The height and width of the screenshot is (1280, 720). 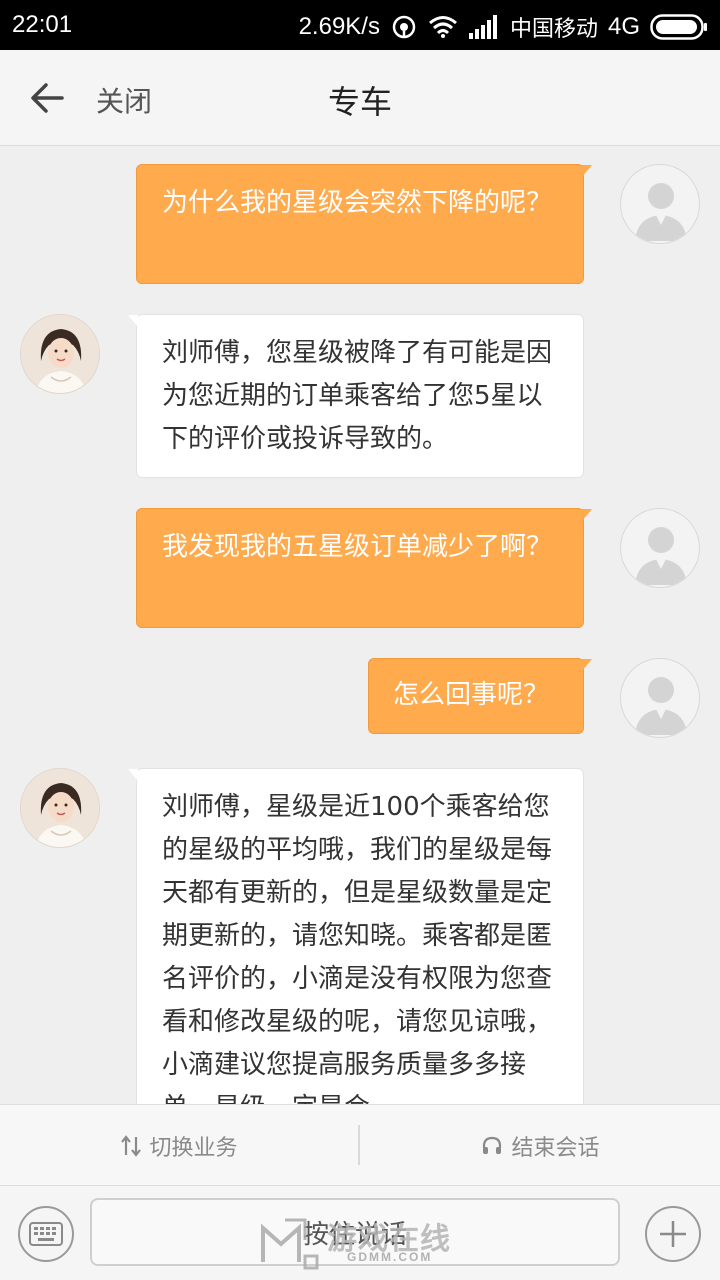 What do you see at coordinates (131, 1146) in the screenshot?
I see `swap-vertical-icon` at bounding box center [131, 1146].